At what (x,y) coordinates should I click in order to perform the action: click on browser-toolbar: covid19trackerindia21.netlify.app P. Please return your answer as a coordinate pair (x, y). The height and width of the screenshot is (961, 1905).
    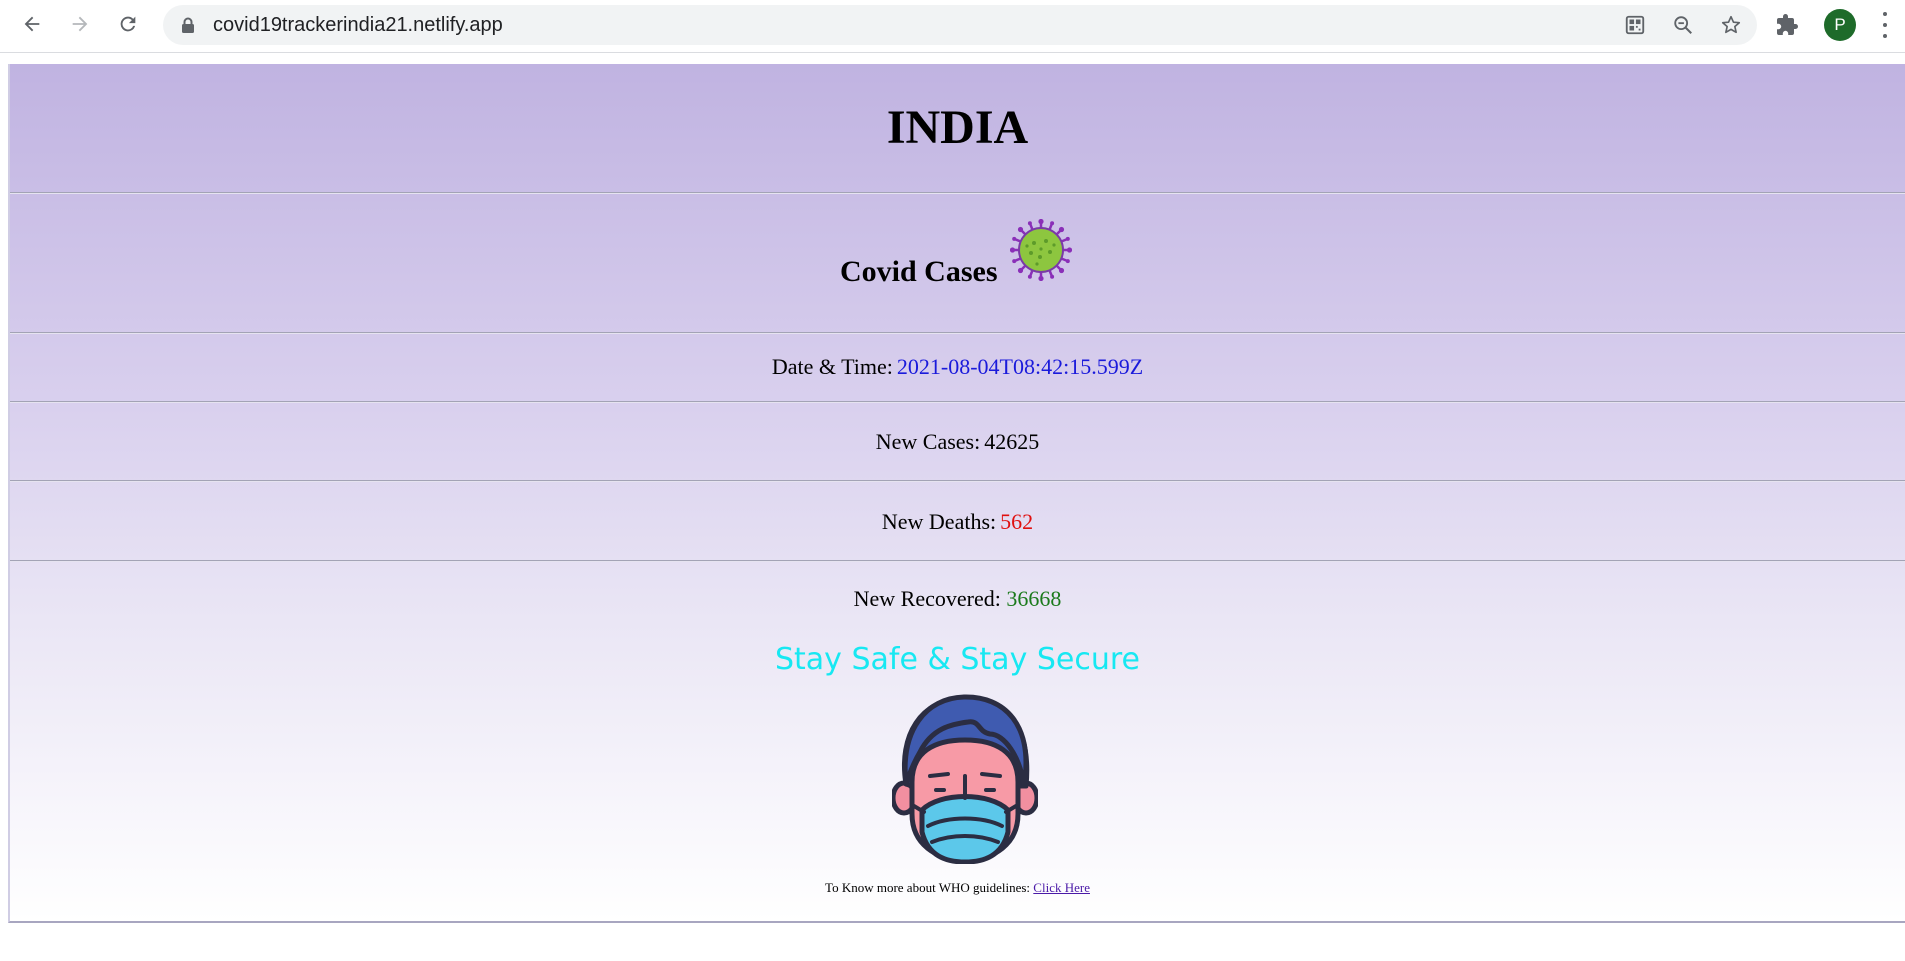
    Looking at the image, I should click on (952, 26).